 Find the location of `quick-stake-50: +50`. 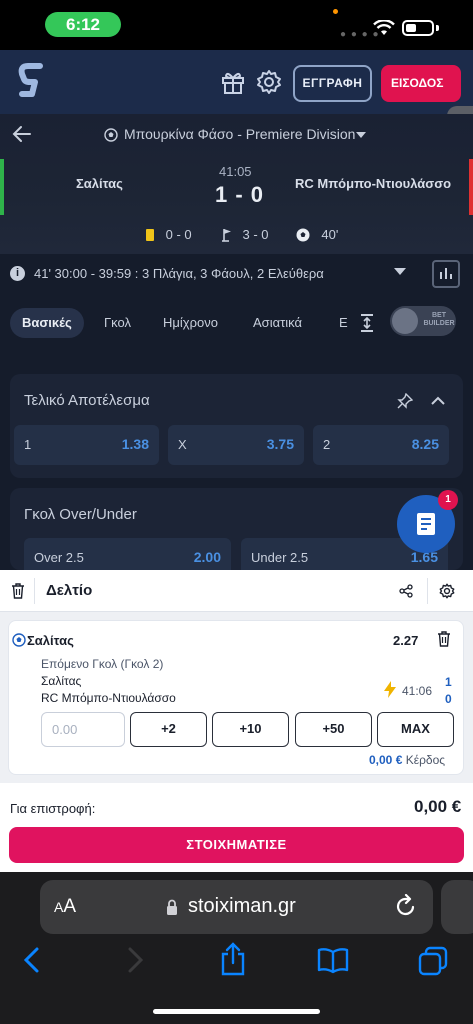

quick-stake-50: +50 is located at coordinates (333, 729).